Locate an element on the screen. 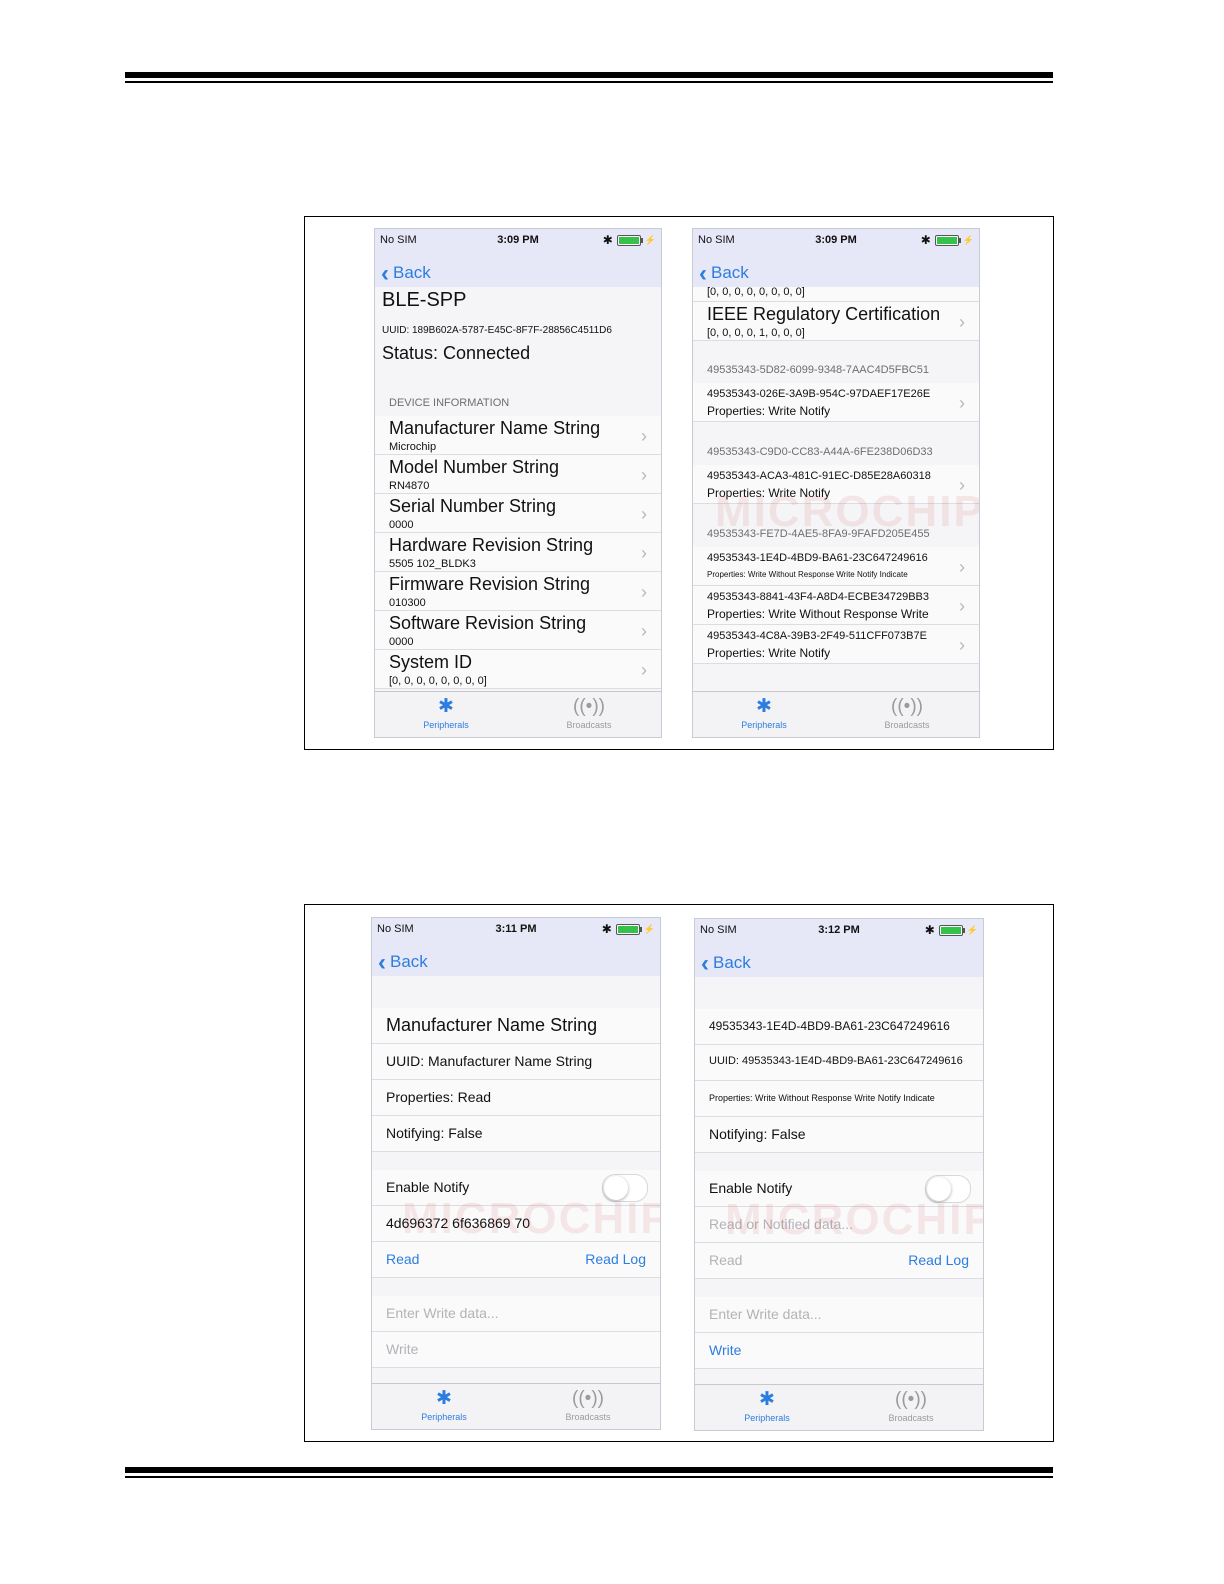  char-properties-row: Properties: Read is located at coordinates (516, 1098).